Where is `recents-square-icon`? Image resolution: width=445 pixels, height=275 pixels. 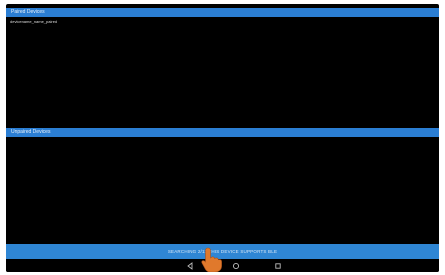
recents-square-icon is located at coordinates (278, 266).